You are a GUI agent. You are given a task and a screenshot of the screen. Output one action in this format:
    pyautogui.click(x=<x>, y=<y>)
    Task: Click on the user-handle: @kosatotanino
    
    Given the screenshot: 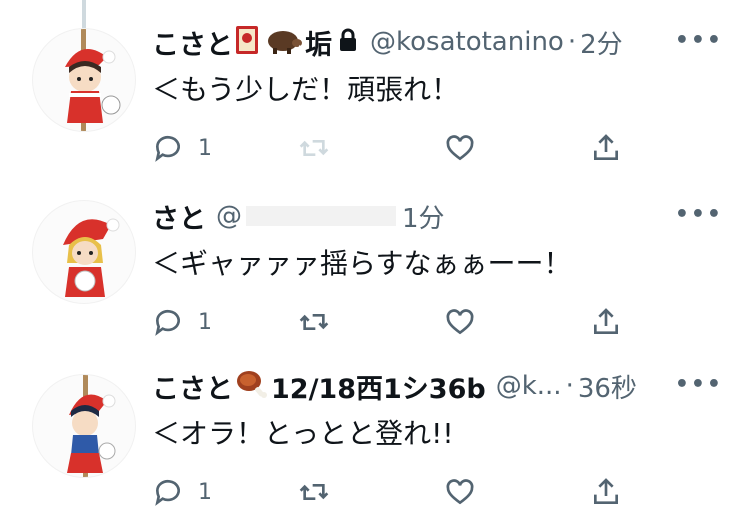 What is the action you would take?
    pyautogui.click(x=467, y=42)
    